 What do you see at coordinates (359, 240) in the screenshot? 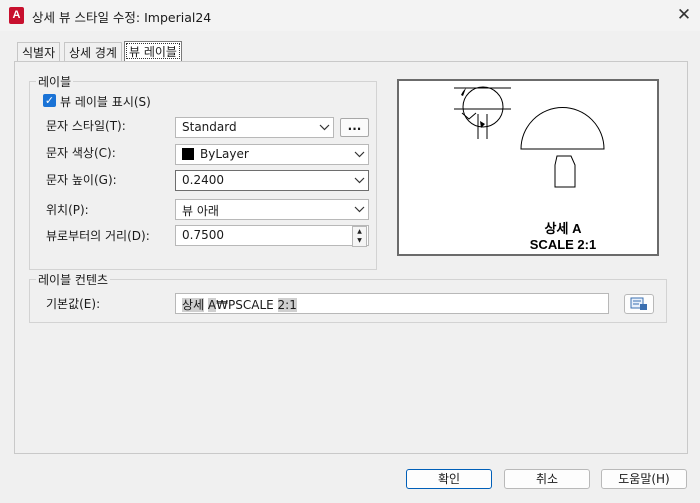
I see `spin-down-icon: ▼` at bounding box center [359, 240].